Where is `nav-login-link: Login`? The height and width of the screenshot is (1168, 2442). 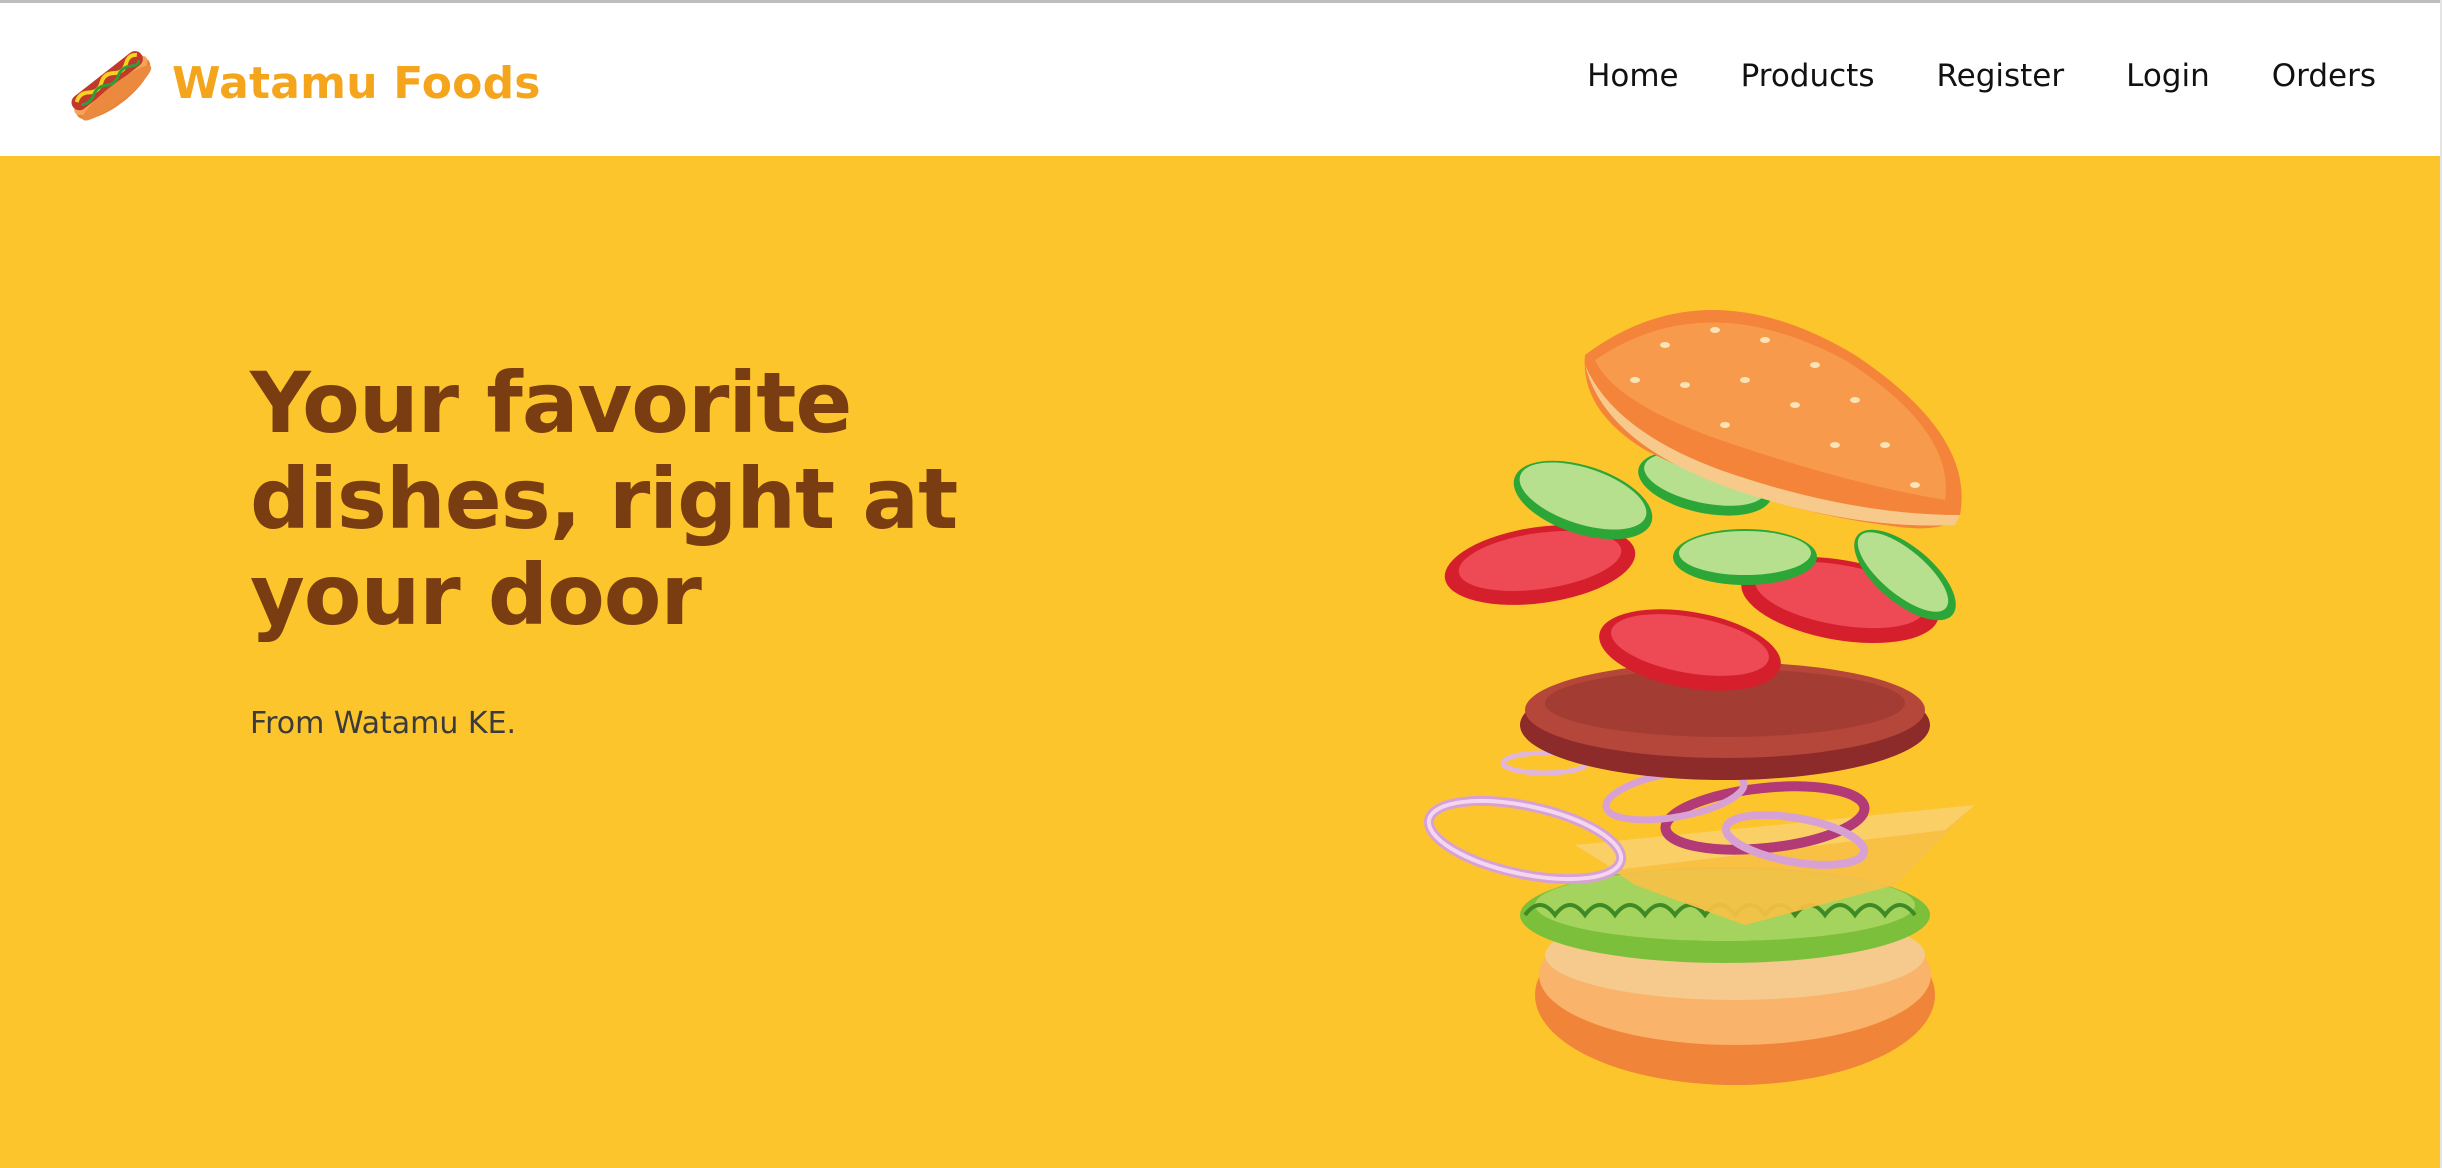
nav-login-link: Login is located at coordinates (2168, 76).